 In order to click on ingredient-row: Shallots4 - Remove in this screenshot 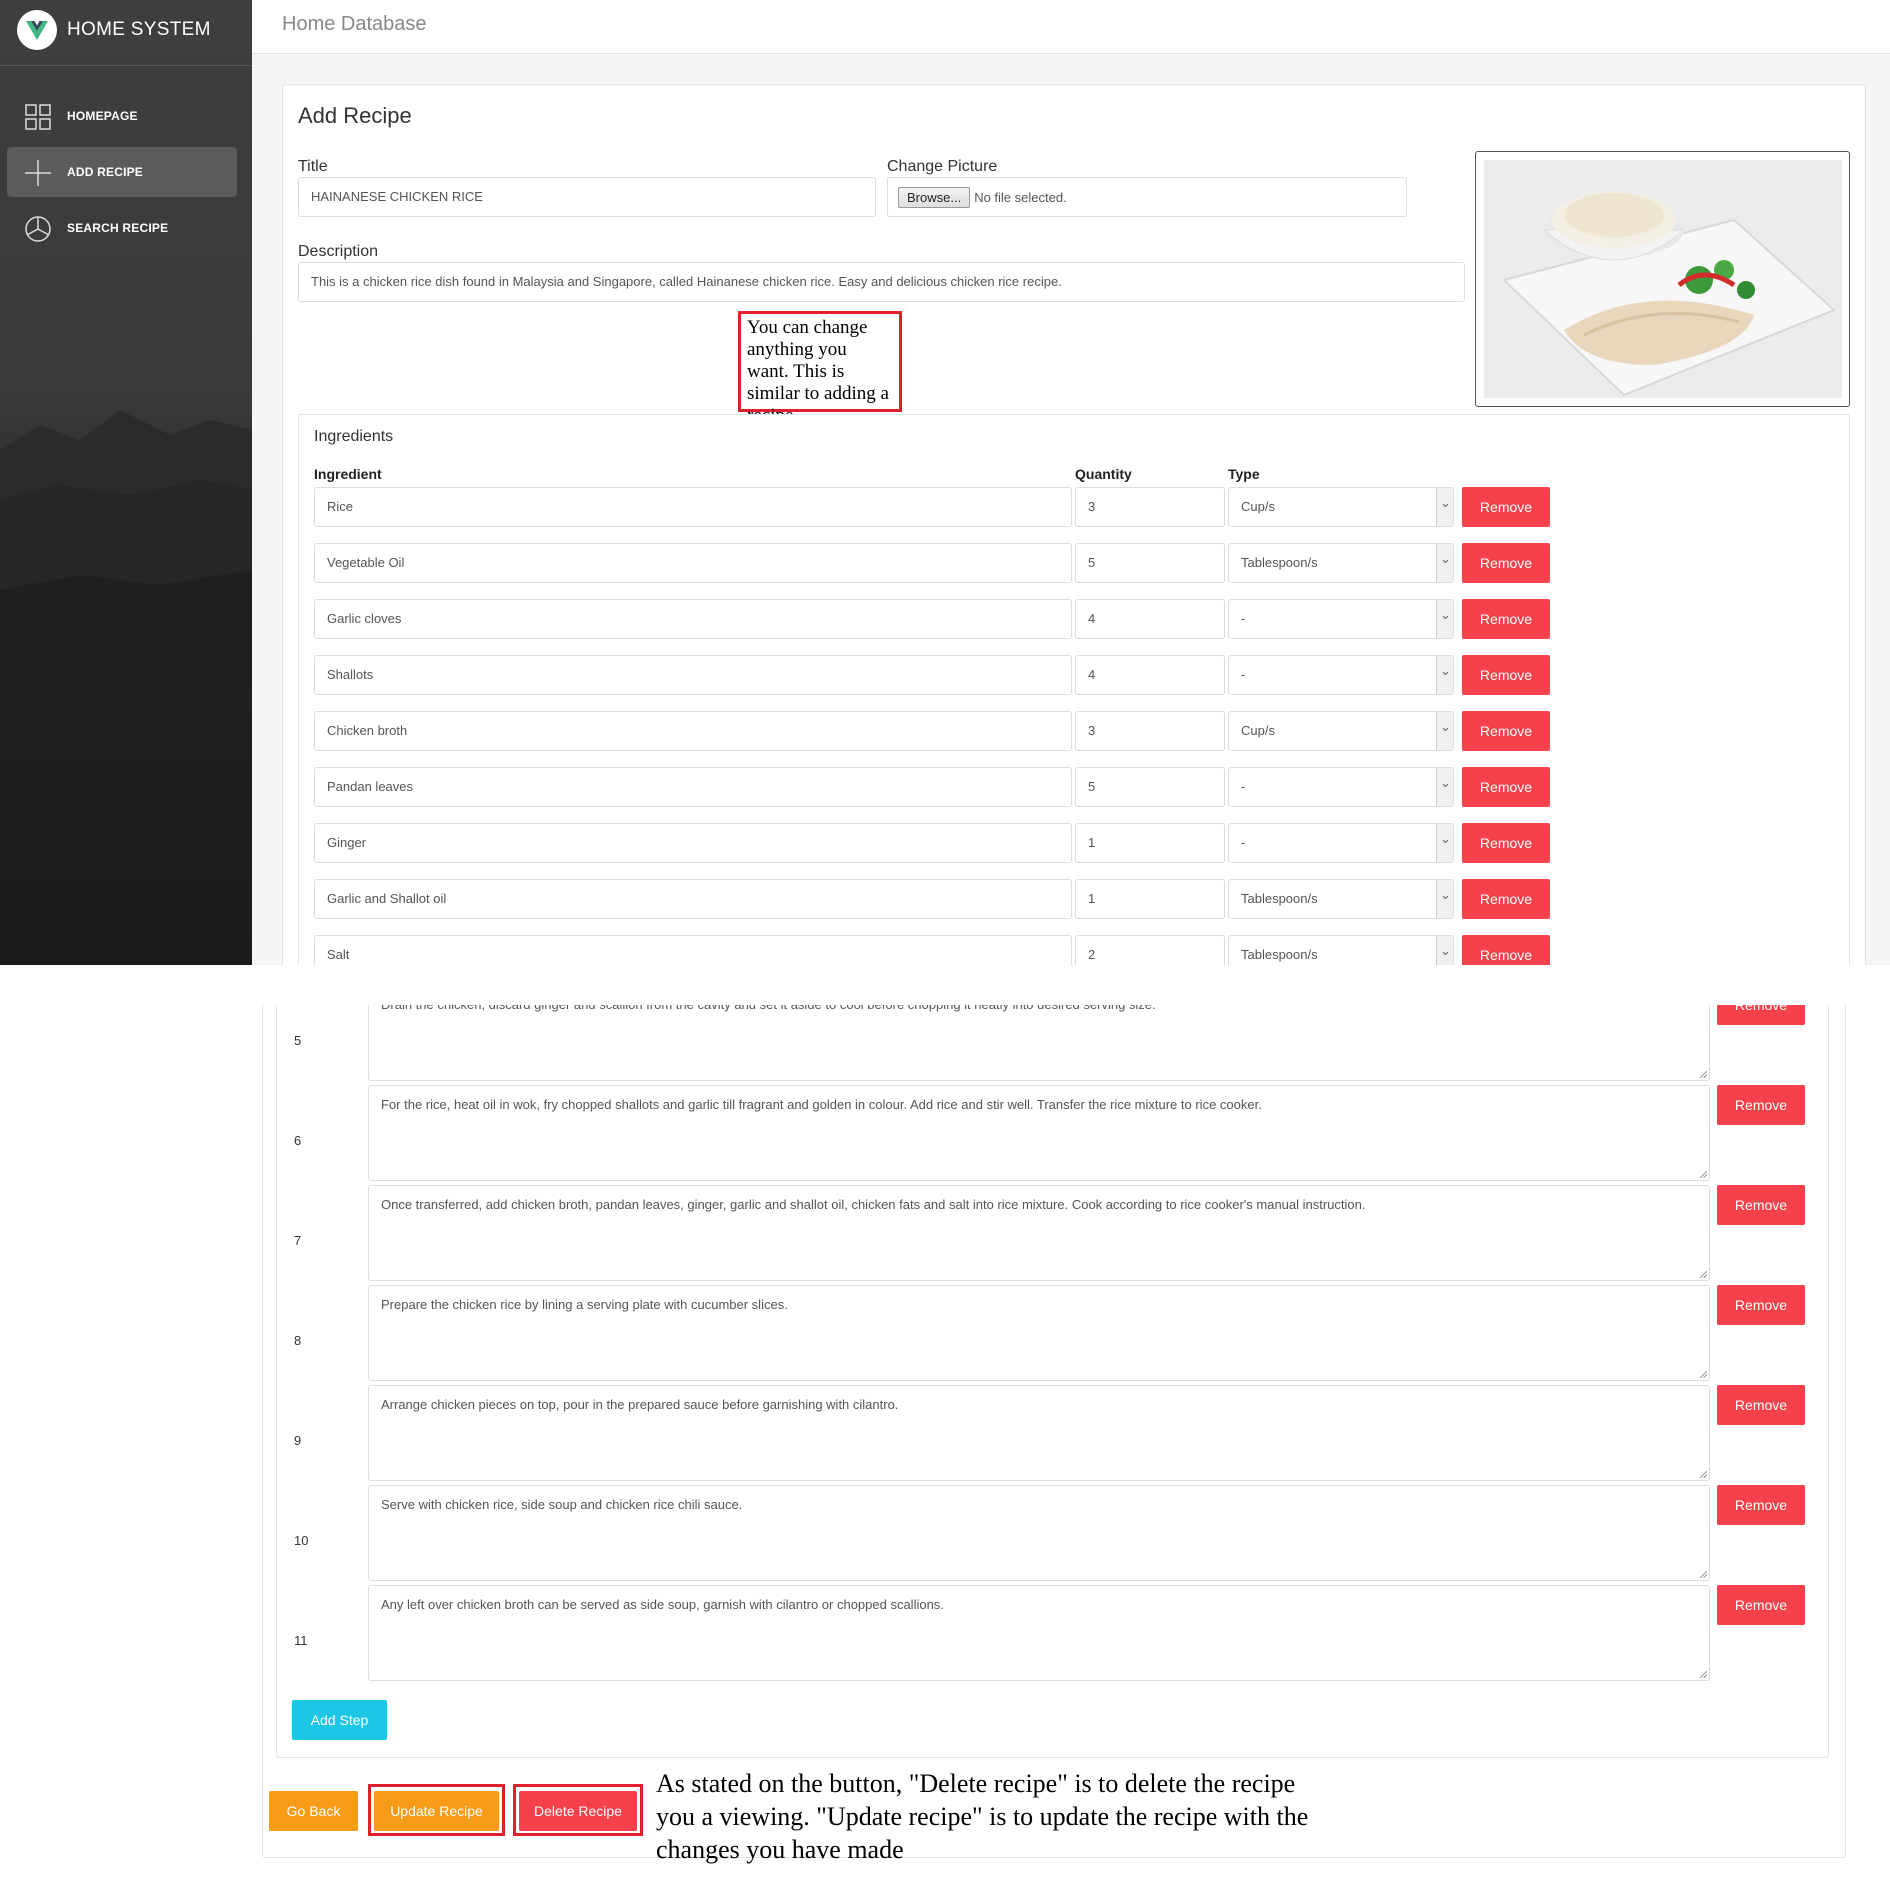, I will do `click(934, 675)`.